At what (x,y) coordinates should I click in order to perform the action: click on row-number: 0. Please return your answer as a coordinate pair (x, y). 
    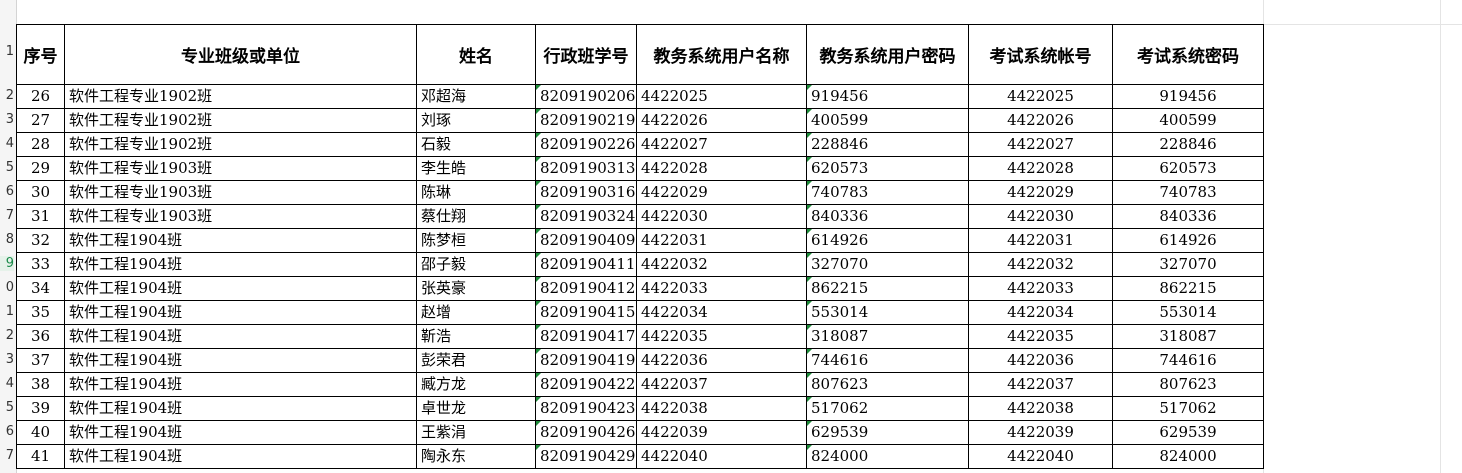
    Looking at the image, I should click on (7, 287).